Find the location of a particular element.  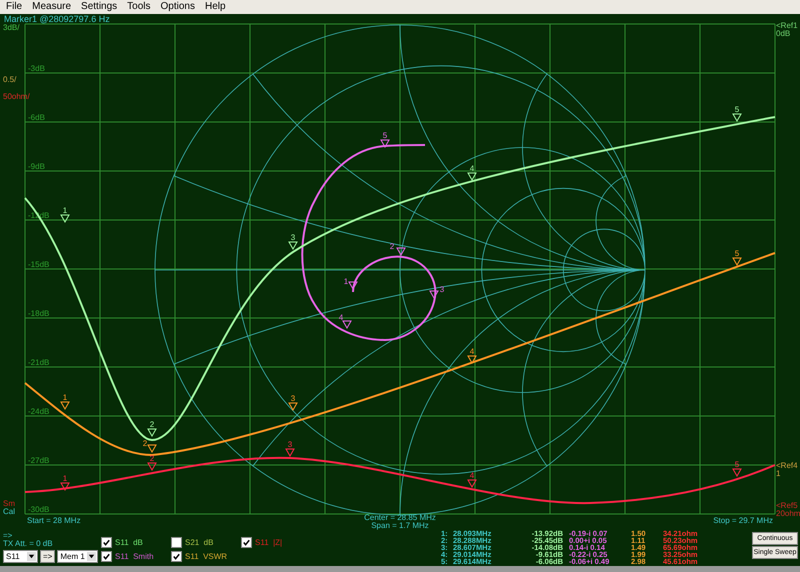

sweep-span: Span = 1.7 MHz is located at coordinates (400, 525).